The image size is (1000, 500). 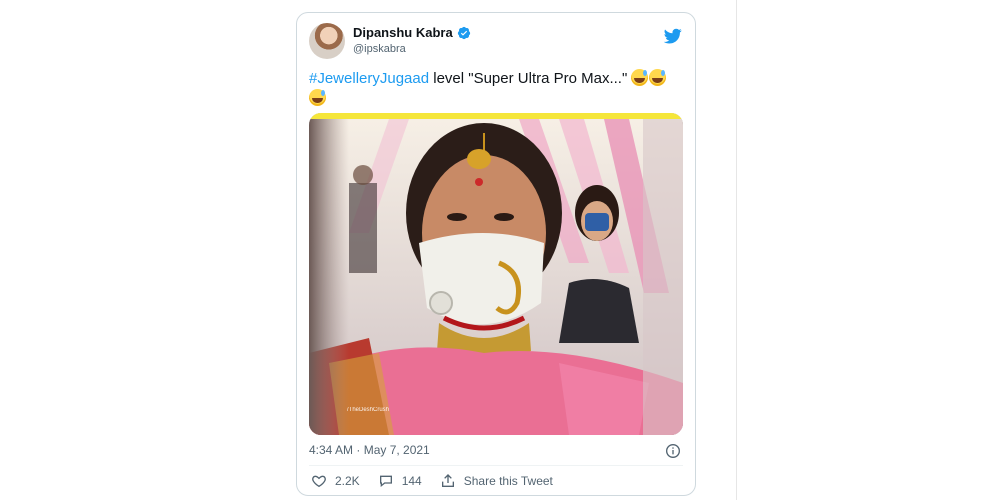 I want to click on reply-count: 144, so click(x=411, y=481).